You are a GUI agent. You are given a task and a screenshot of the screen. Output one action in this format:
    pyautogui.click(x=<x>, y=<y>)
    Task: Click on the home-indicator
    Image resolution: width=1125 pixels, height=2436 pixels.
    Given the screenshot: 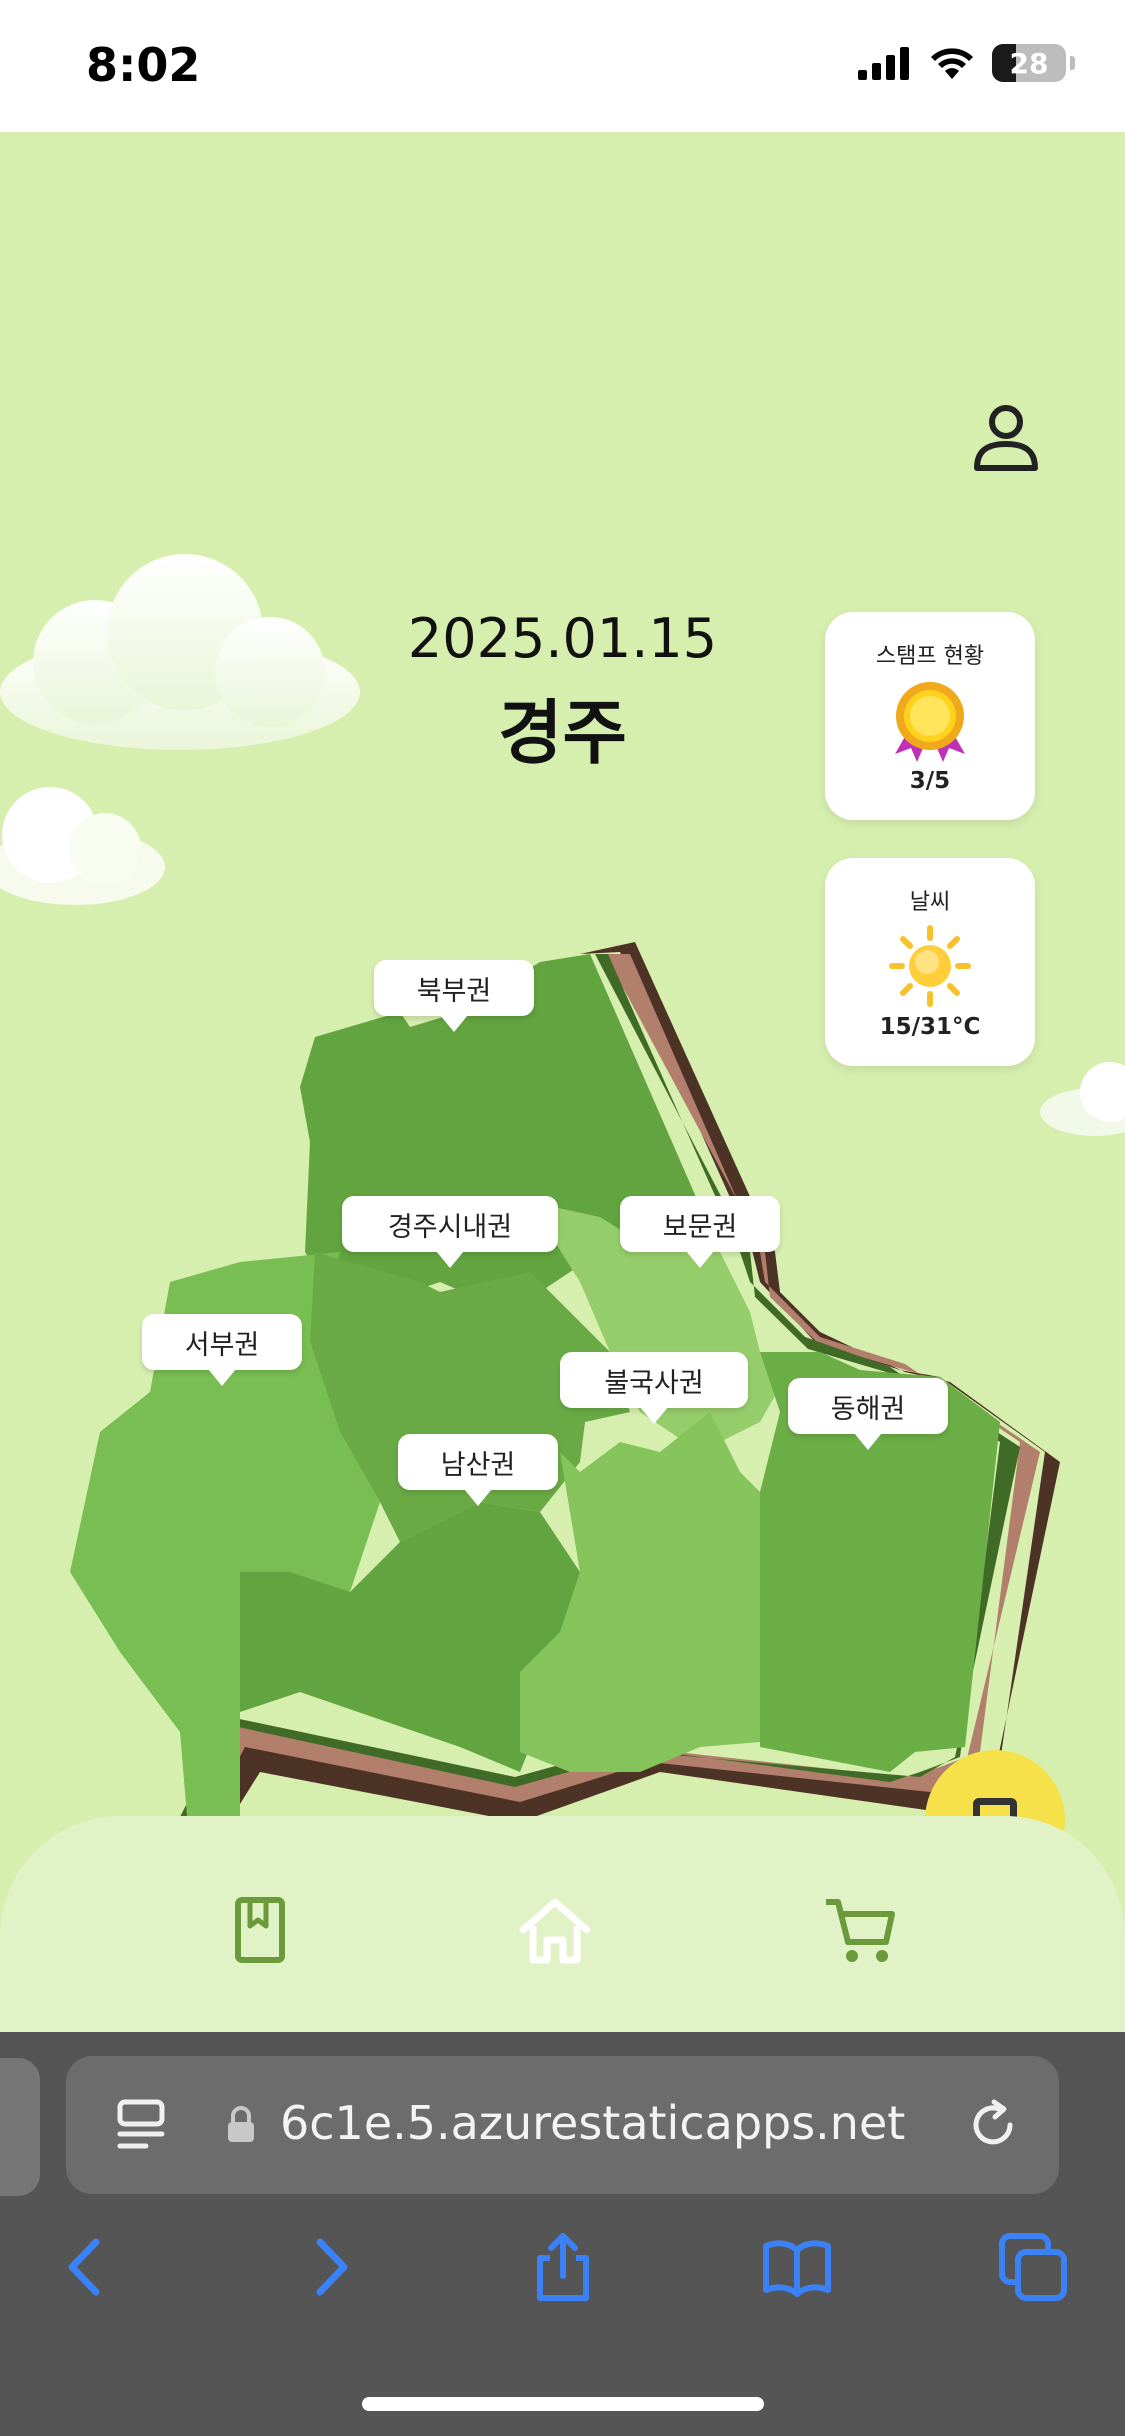 What is the action you would take?
    pyautogui.click(x=563, y=2404)
    